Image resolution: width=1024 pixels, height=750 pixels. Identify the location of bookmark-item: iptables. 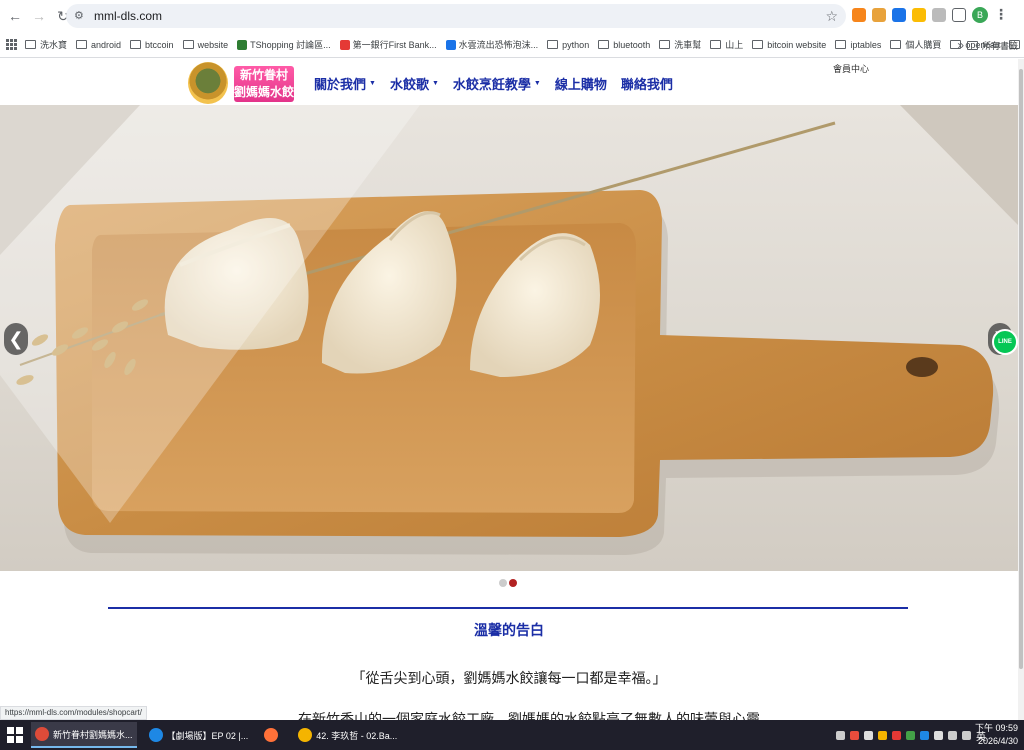
(858, 45).